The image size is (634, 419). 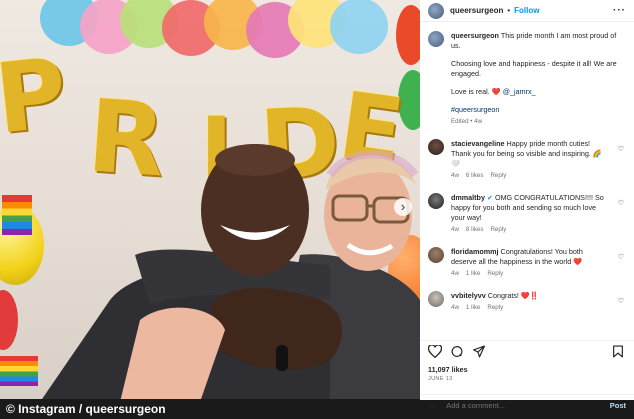 What do you see at coordinates (538, 110) in the screenshot?
I see `hashtag-link: #queersurgeon` at bounding box center [538, 110].